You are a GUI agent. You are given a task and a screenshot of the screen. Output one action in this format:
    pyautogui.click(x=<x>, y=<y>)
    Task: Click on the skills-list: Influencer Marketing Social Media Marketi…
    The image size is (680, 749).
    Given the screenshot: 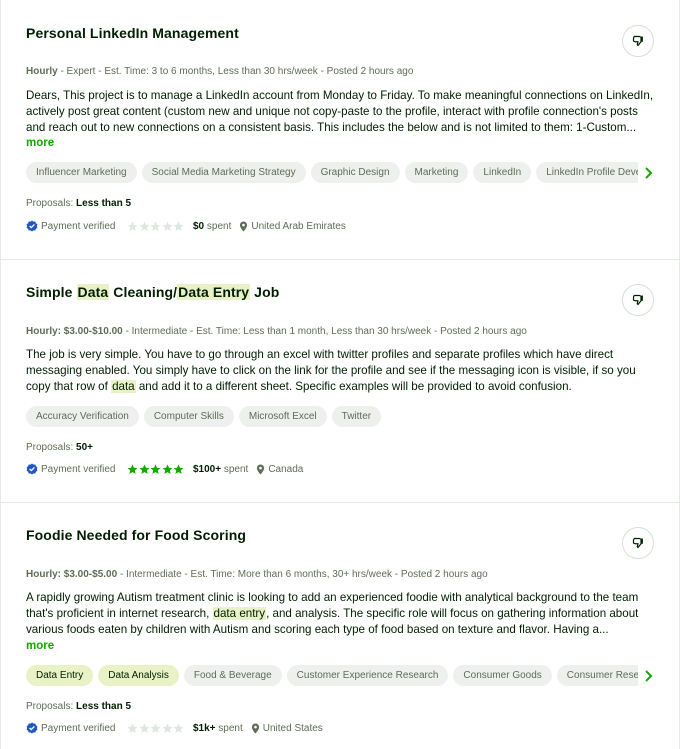 What is the action you would take?
    pyautogui.click(x=332, y=173)
    